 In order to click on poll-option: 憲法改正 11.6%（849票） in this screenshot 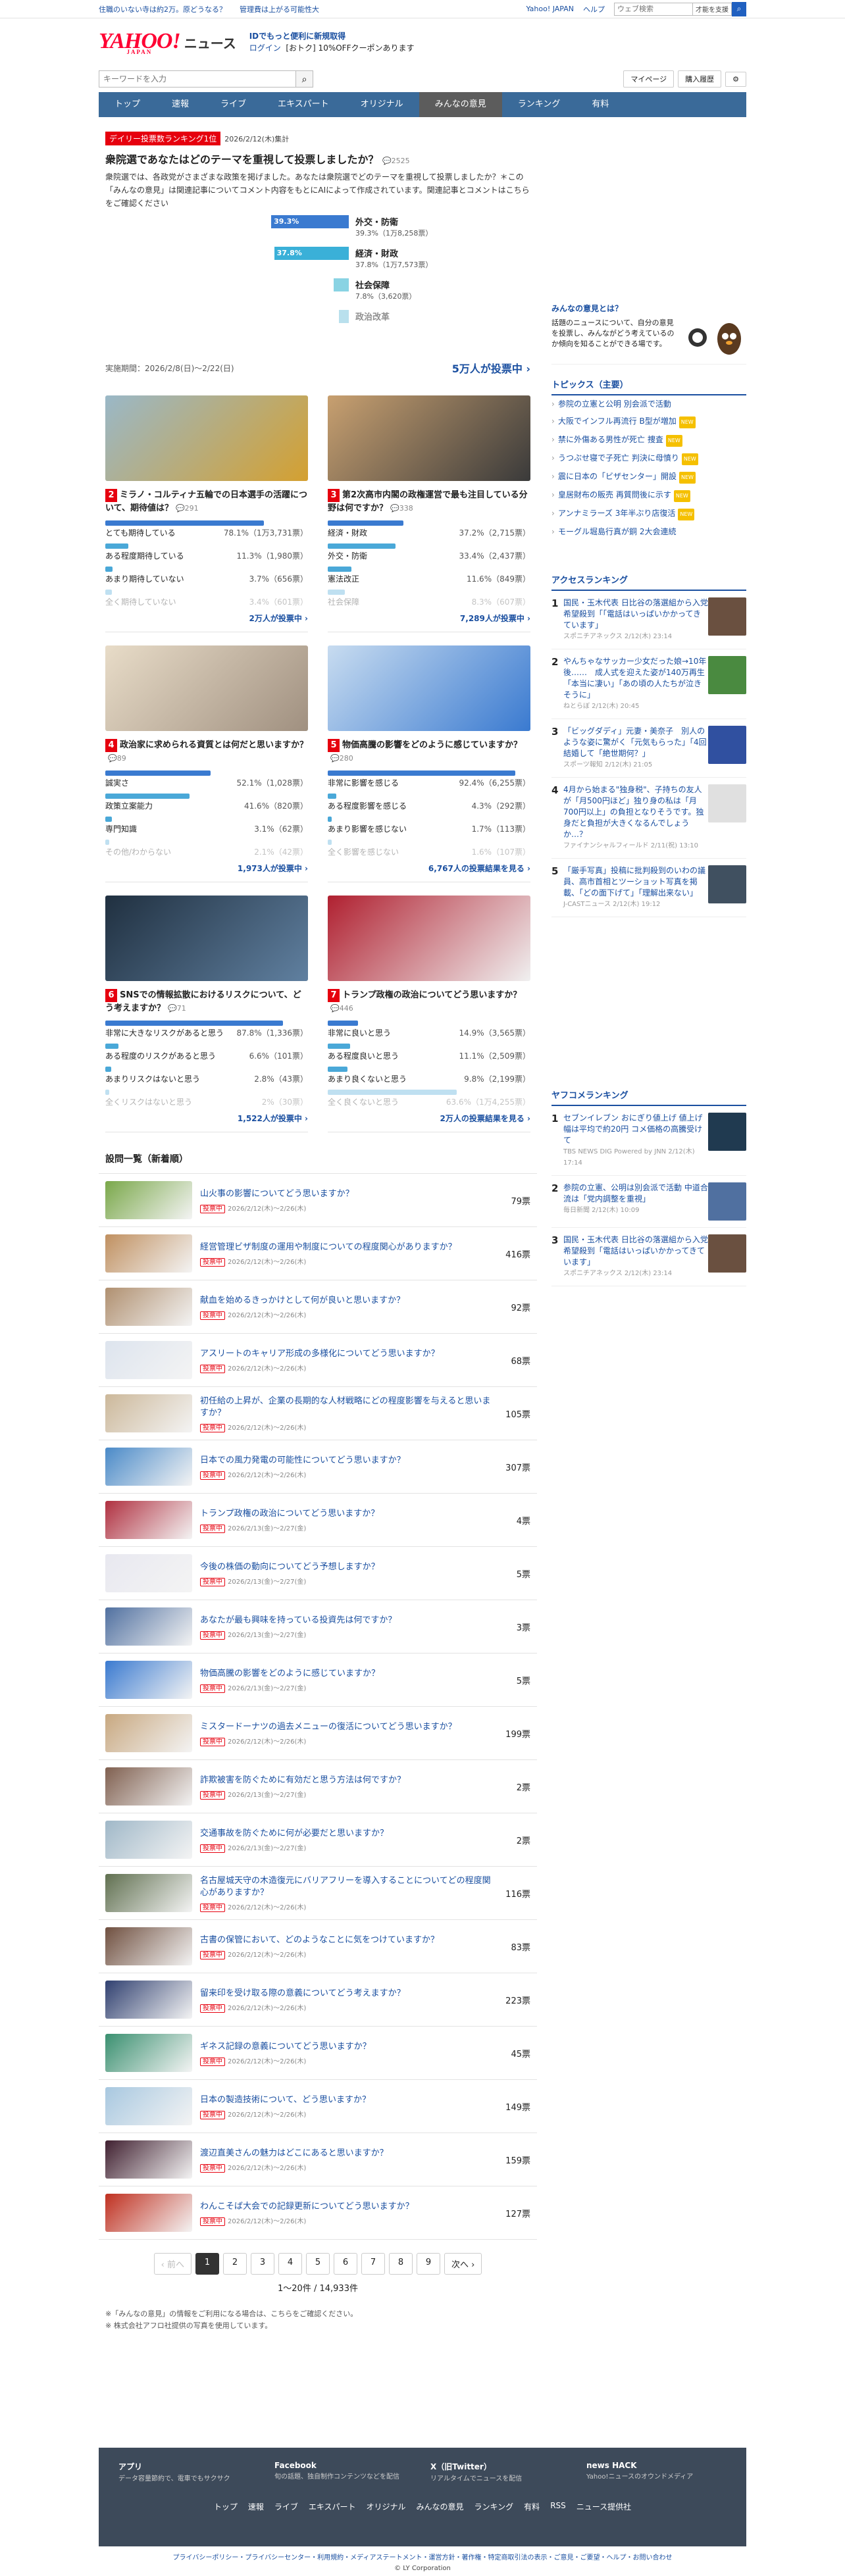, I will do `click(429, 575)`.